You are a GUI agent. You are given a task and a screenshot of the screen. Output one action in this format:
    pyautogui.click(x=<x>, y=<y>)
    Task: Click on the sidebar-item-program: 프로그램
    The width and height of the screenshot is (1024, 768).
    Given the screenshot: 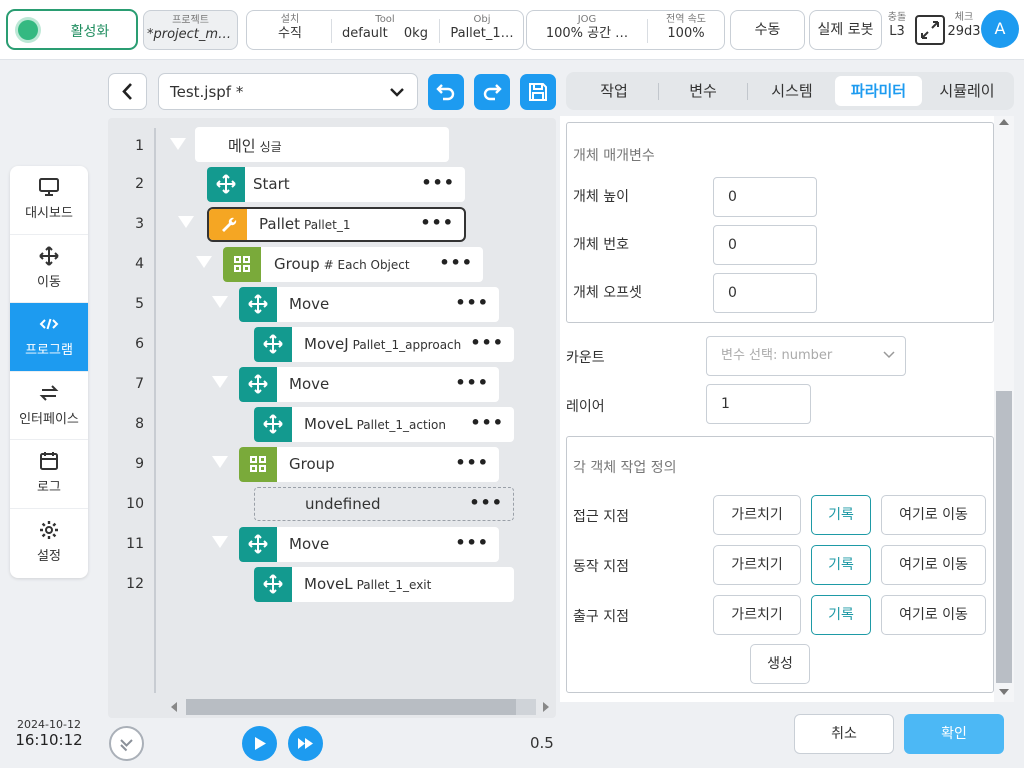 What is the action you would take?
    pyautogui.click(x=49, y=337)
    